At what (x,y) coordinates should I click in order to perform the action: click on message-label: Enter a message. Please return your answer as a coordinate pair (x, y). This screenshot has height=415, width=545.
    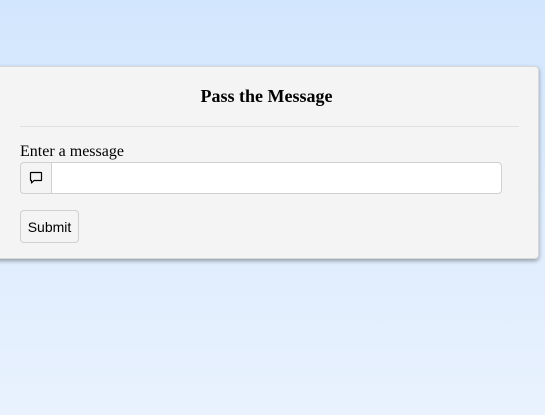
    Looking at the image, I should click on (72, 151).